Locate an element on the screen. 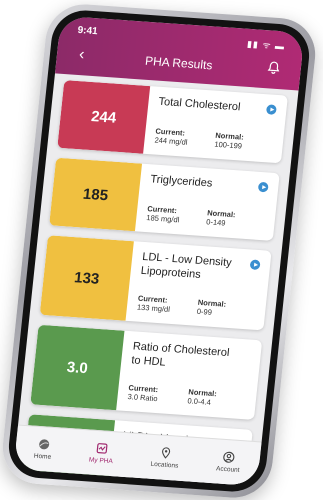 The image size is (323, 500). current-block: Current: 133 mg/dl is located at coordinates (154, 304).